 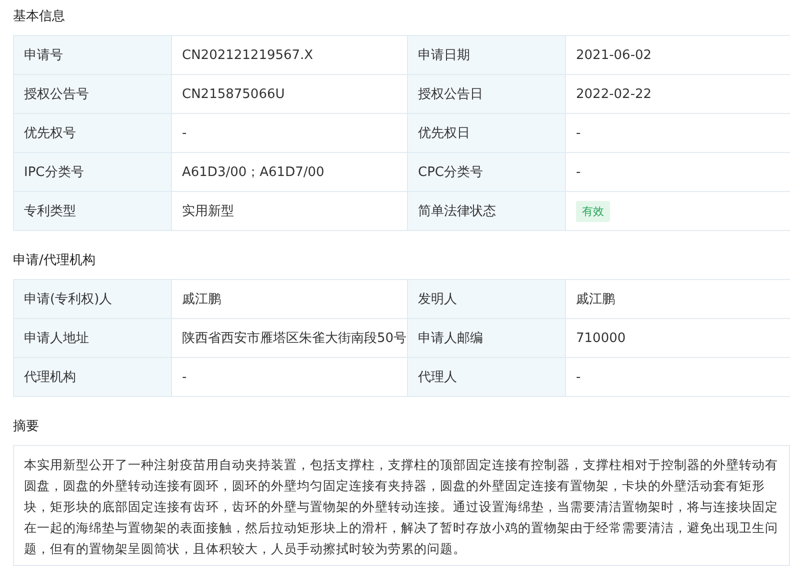 I want to click on field-value: 实用新型, so click(x=208, y=211).